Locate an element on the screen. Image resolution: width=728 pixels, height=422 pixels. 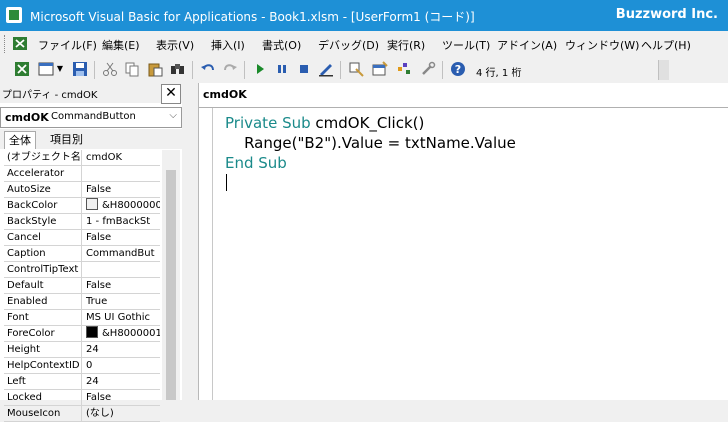
property-value: True is located at coordinates (121, 301).